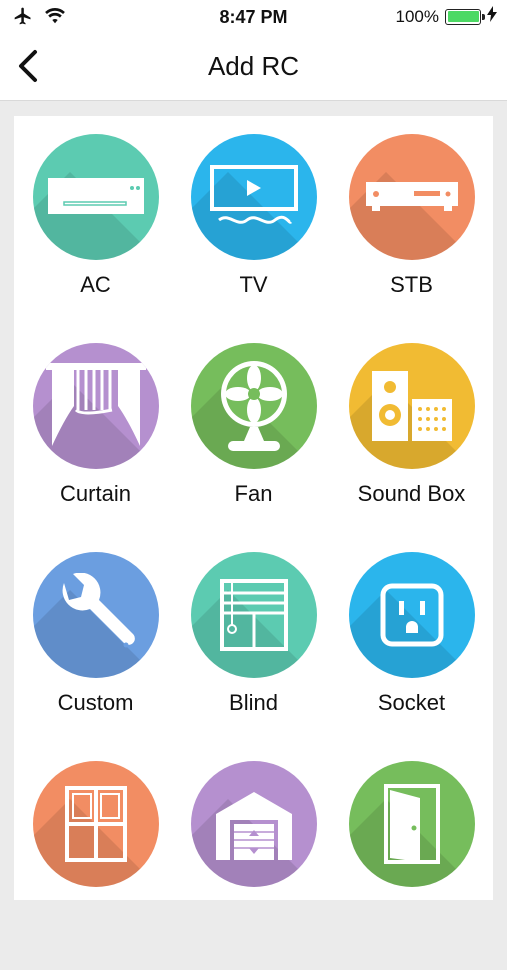 This screenshot has height=970, width=507. Describe the element at coordinates (95, 493) in the screenshot. I see `device-label: Curtain` at that location.